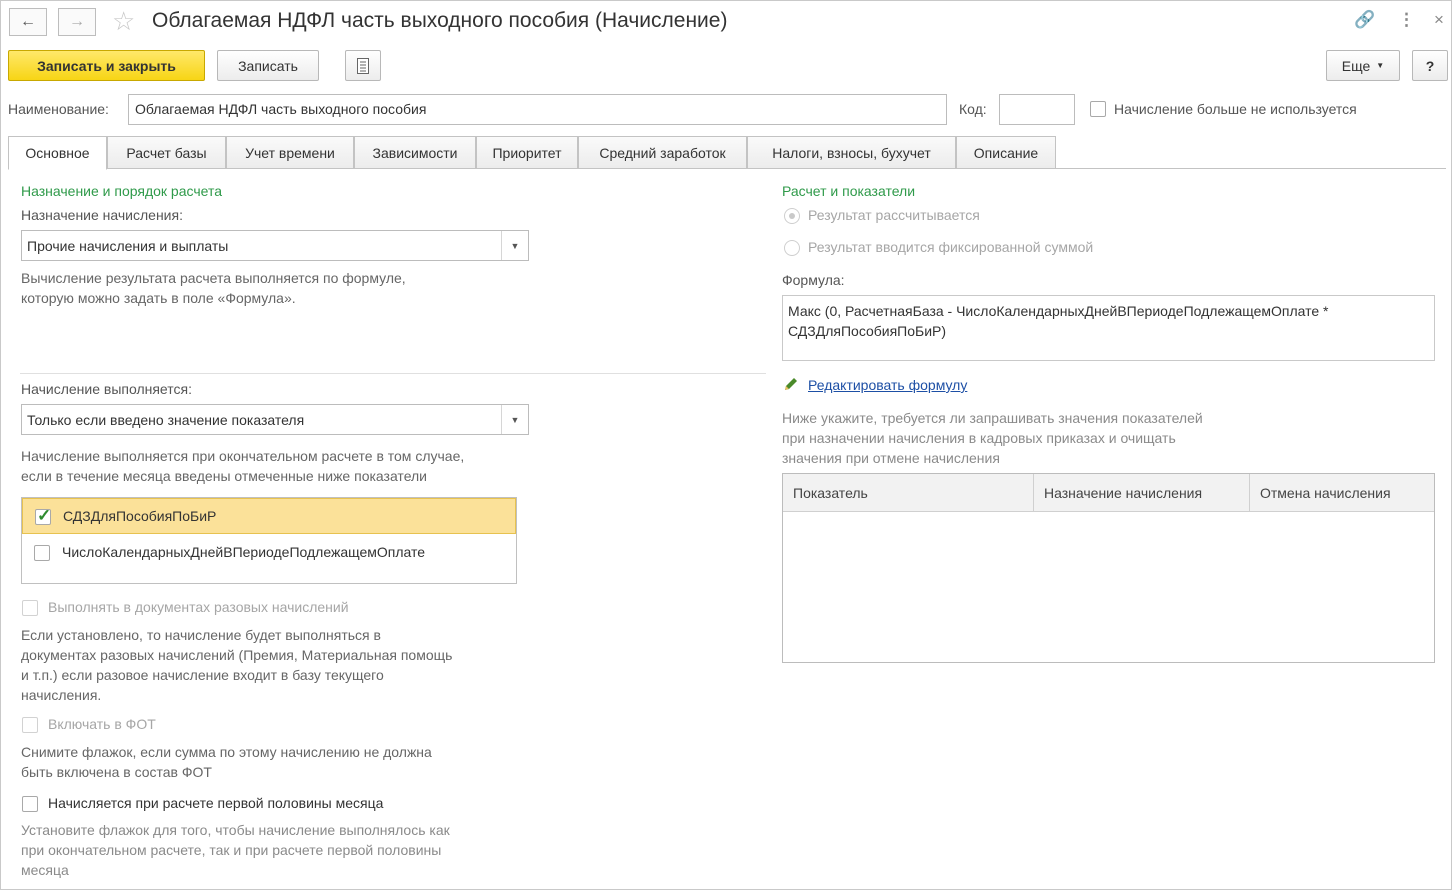 Image resolution: width=1452 pixels, height=890 pixels. I want to click on link-icon: 🔗, so click(1364, 20).